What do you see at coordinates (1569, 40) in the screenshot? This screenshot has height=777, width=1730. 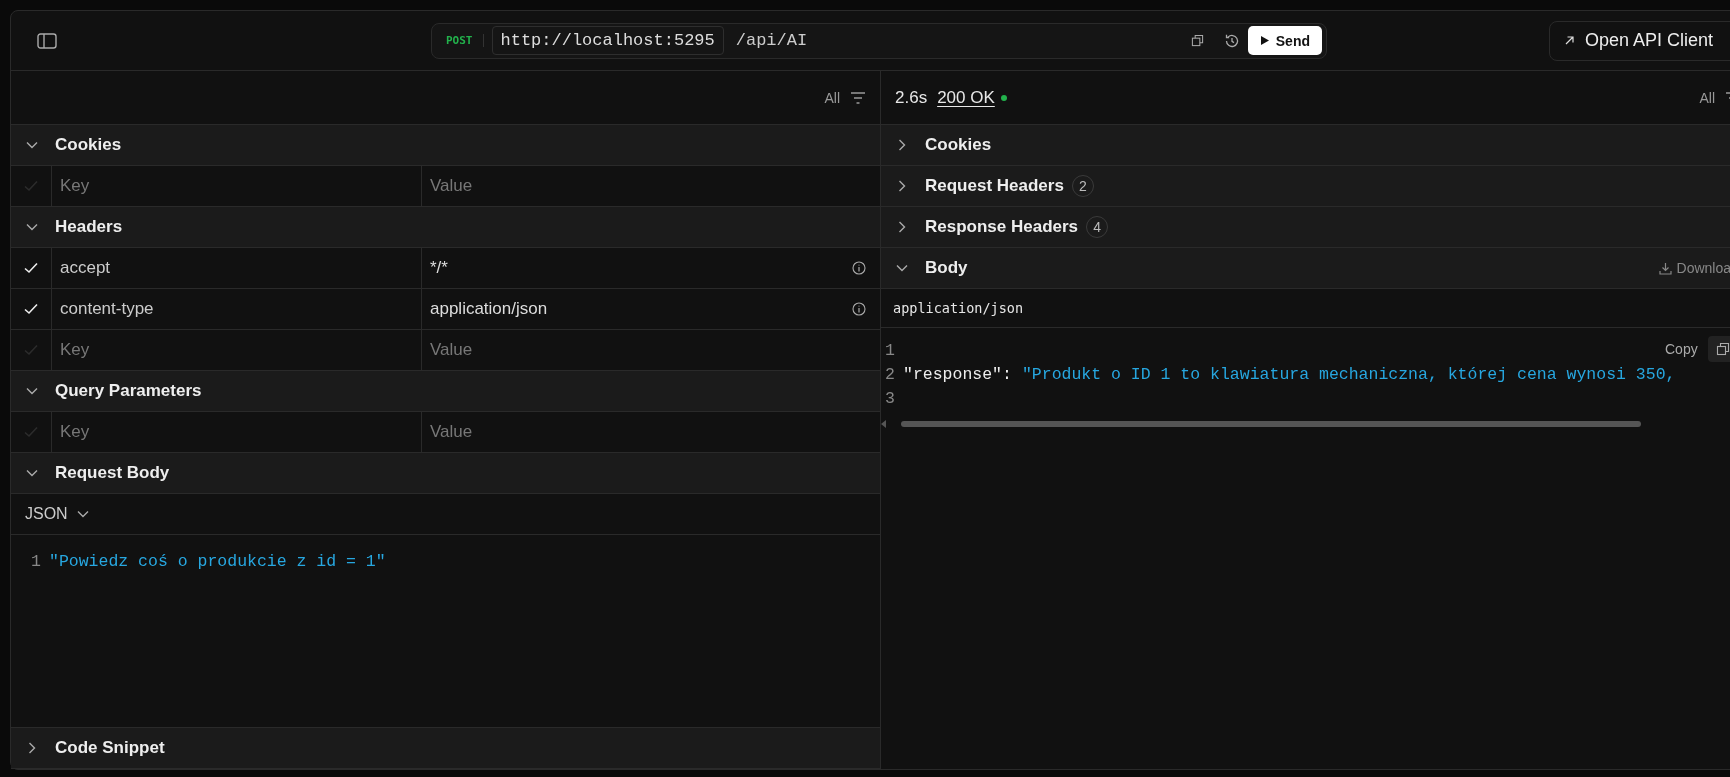 I see `arrow-icon` at bounding box center [1569, 40].